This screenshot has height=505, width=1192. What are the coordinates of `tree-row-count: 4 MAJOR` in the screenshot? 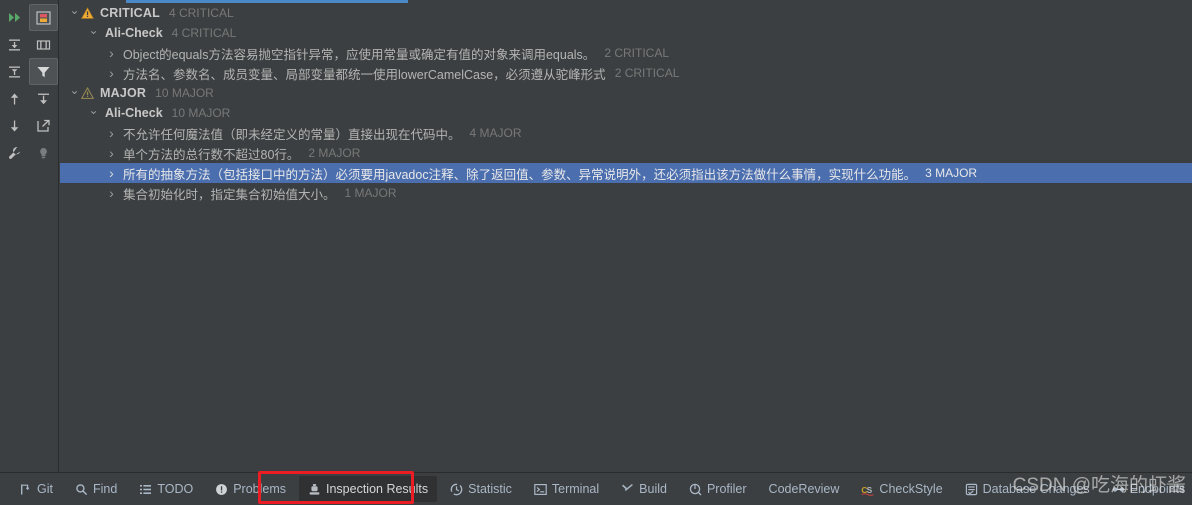 It's located at (495, 133).